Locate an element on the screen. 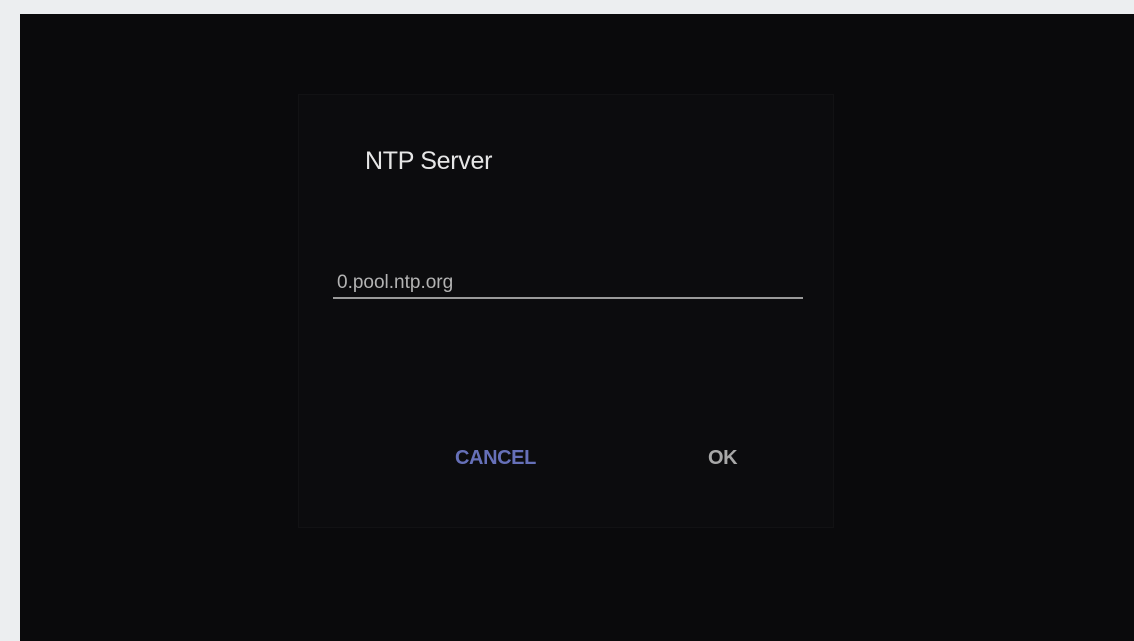 The width and height of the screenshot is (1134, 641). ok-button: OK is located at coordinates (722, 458).